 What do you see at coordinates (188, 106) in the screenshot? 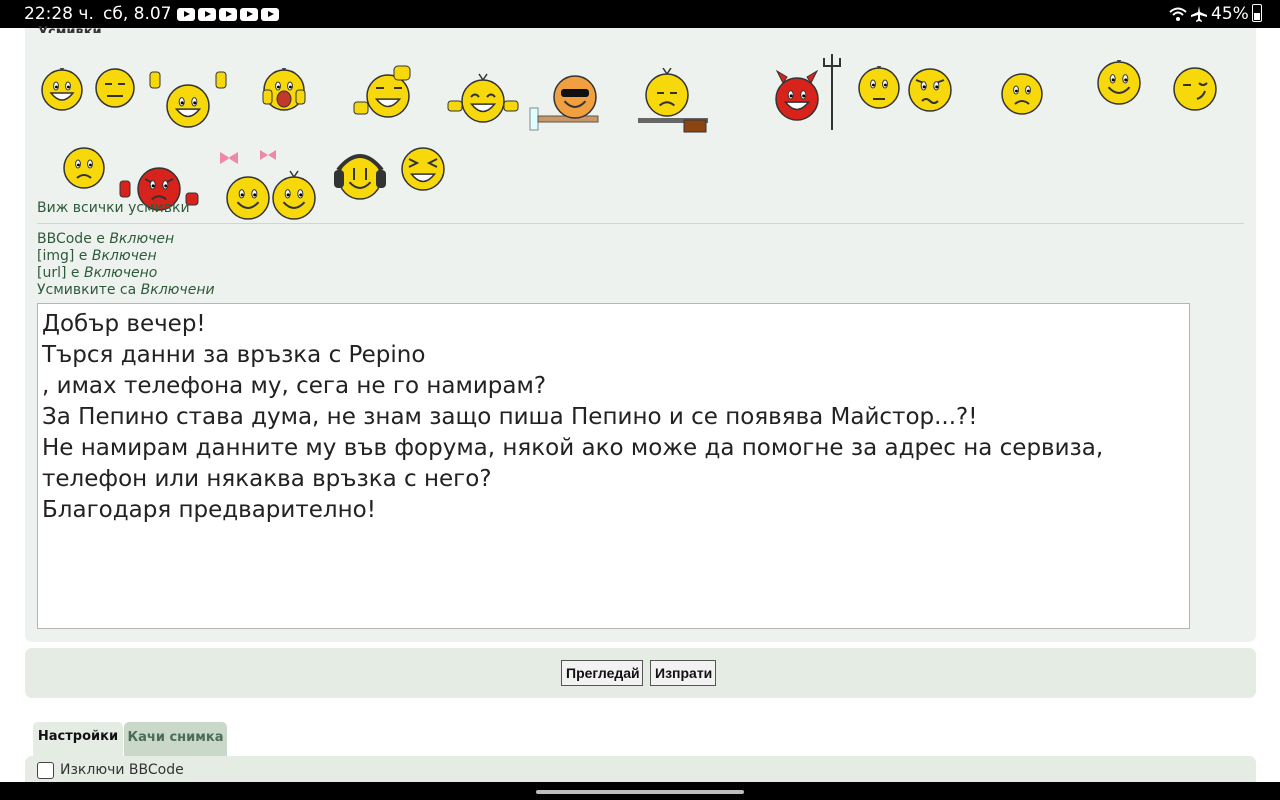
I see `victory-smiley-icon` at bounding box center [188, 106].